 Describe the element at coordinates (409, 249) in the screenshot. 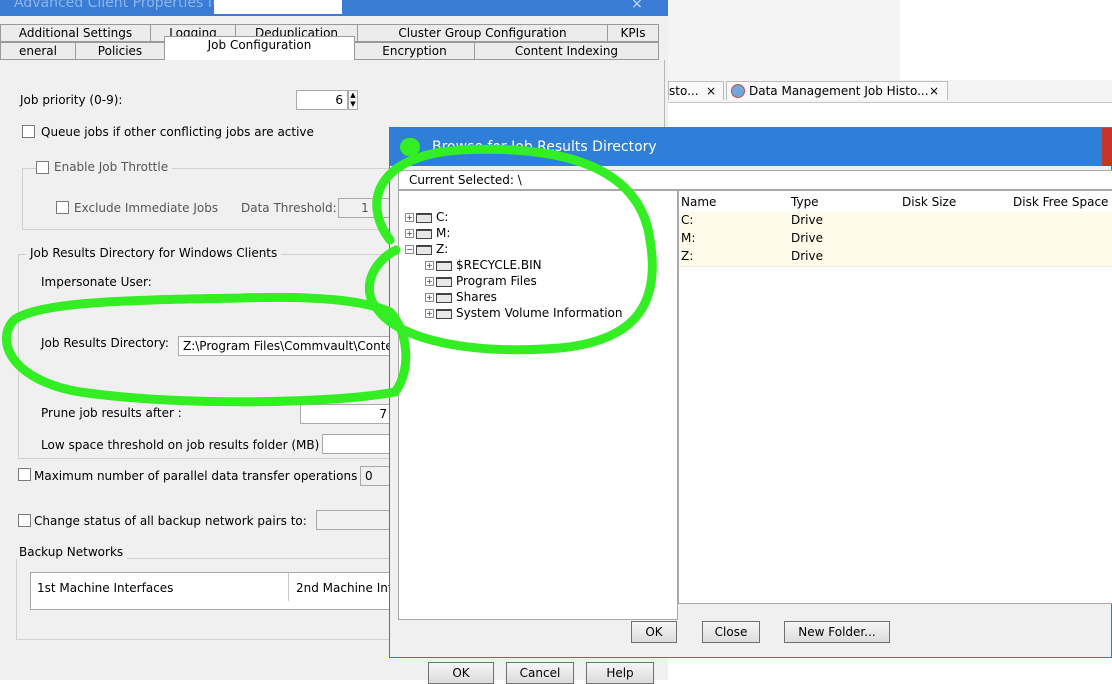

I see `collapse-icon: −` at that location.